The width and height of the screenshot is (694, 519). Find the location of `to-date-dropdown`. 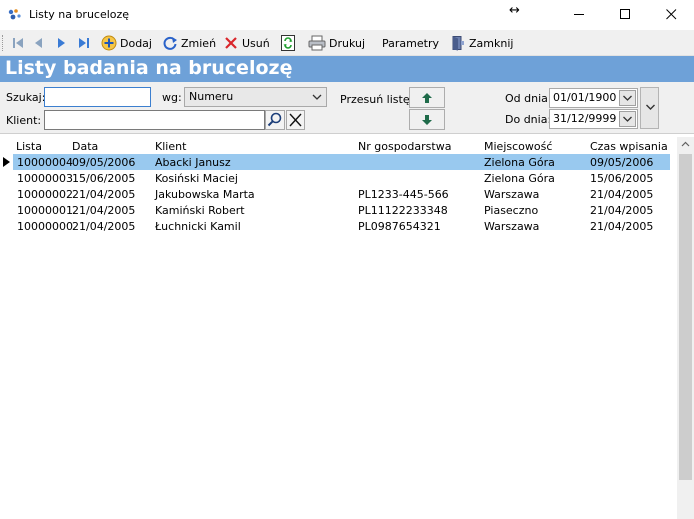

to-date-dropdown is located at coordinates (627, 119).